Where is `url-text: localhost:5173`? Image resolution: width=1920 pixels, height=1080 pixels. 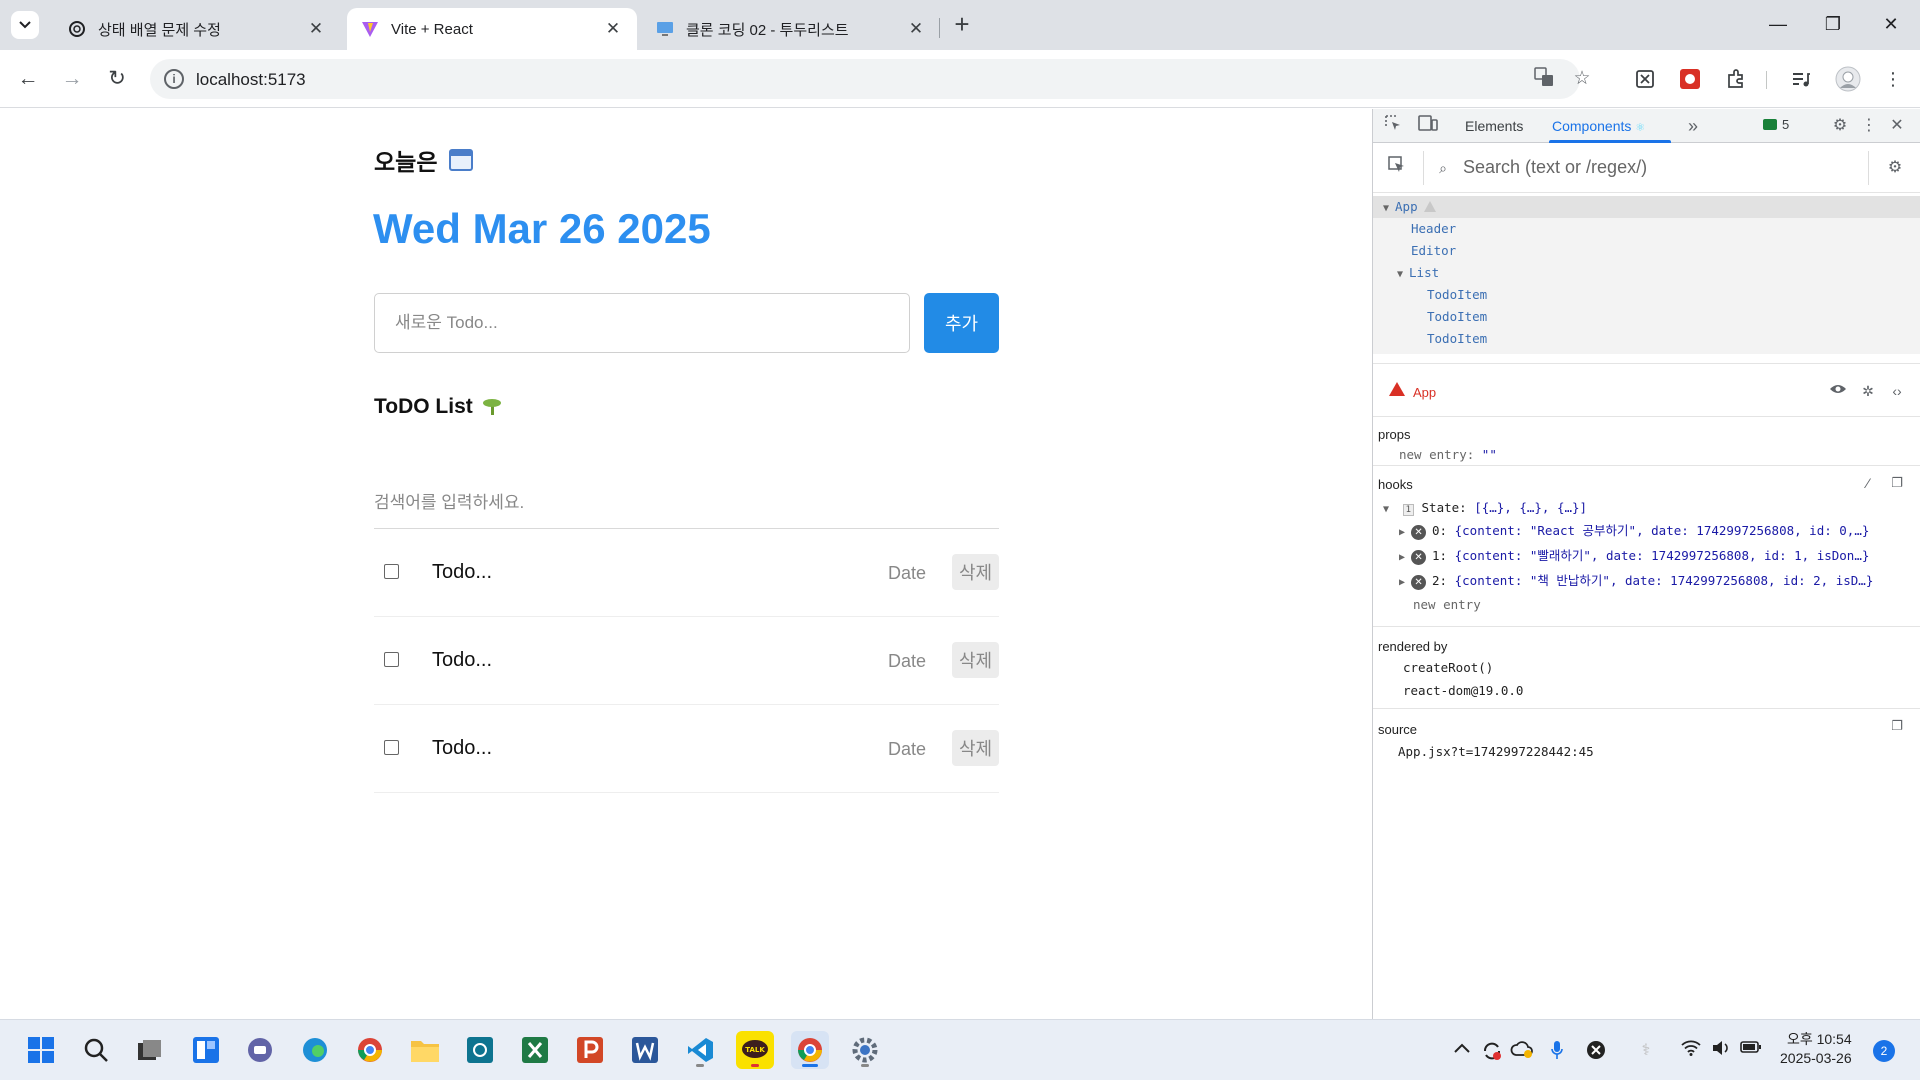
url-text: localhost:5173 is located at coordinates (251, 80).